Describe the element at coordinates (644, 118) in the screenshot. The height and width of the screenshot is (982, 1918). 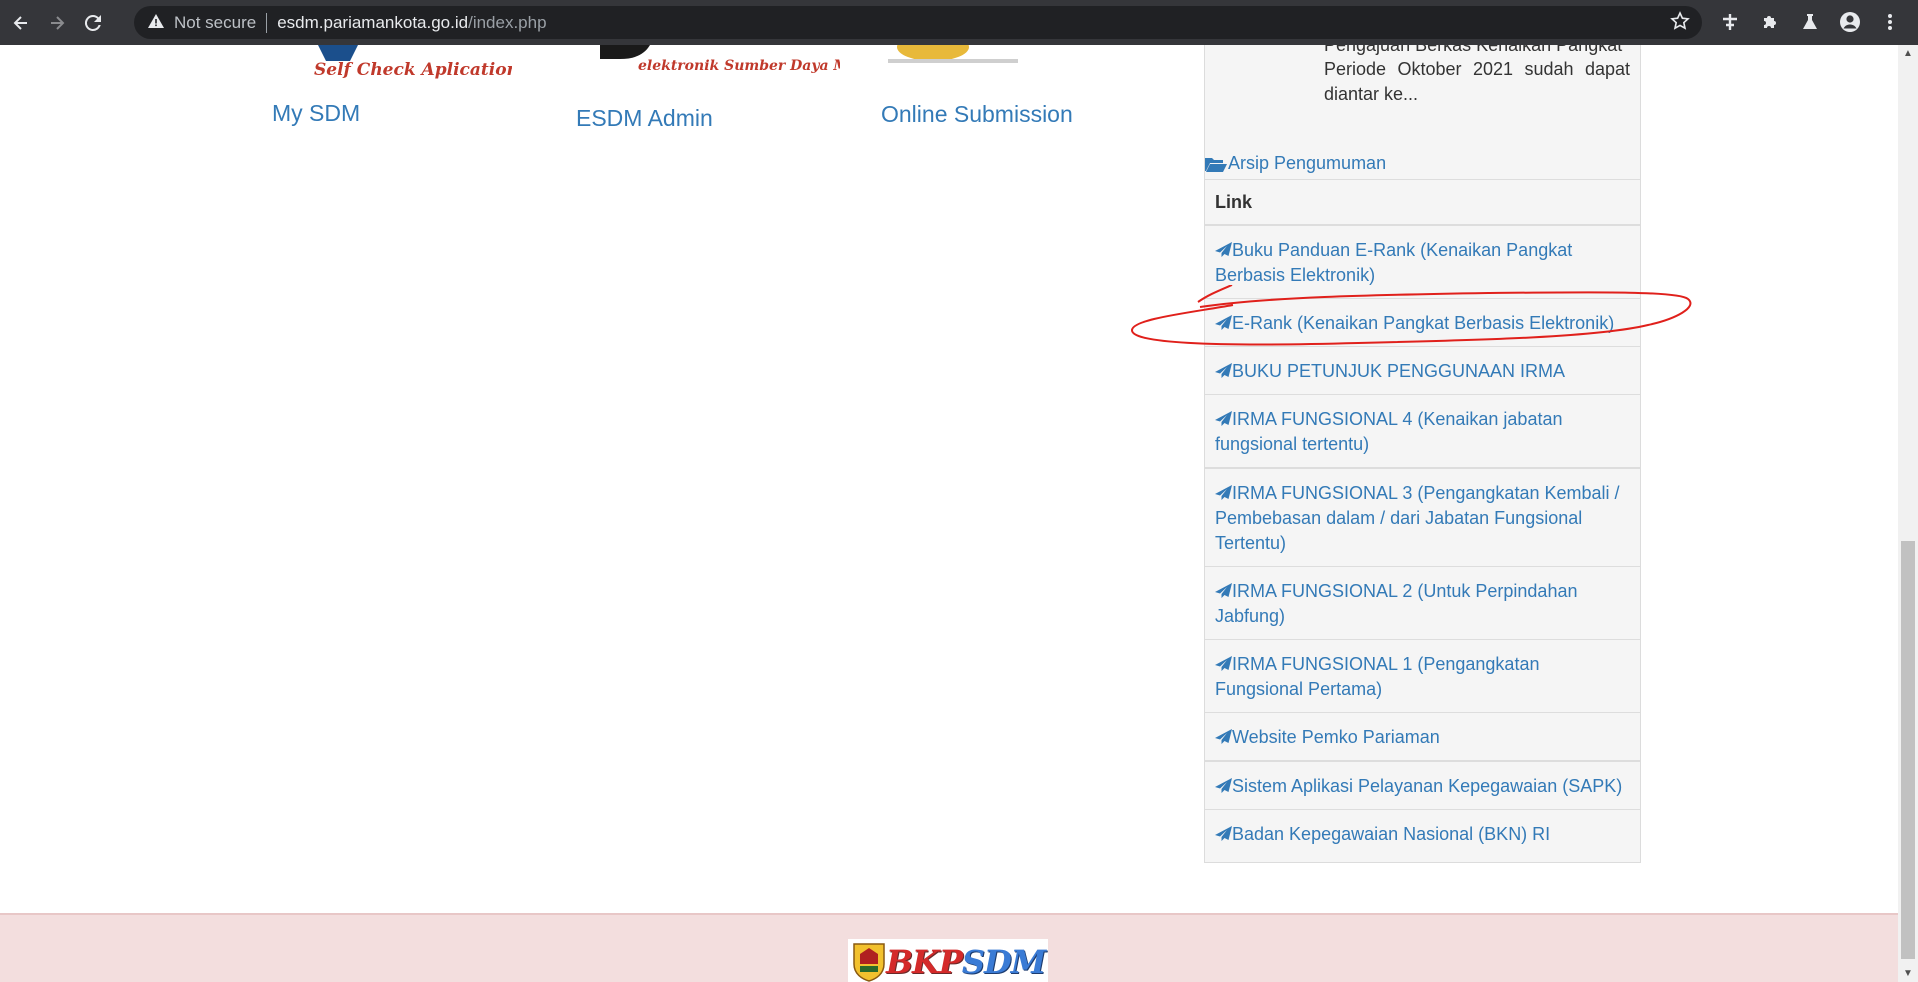
I see `app-link-esdm-admin: ESDM Admin` at that location.